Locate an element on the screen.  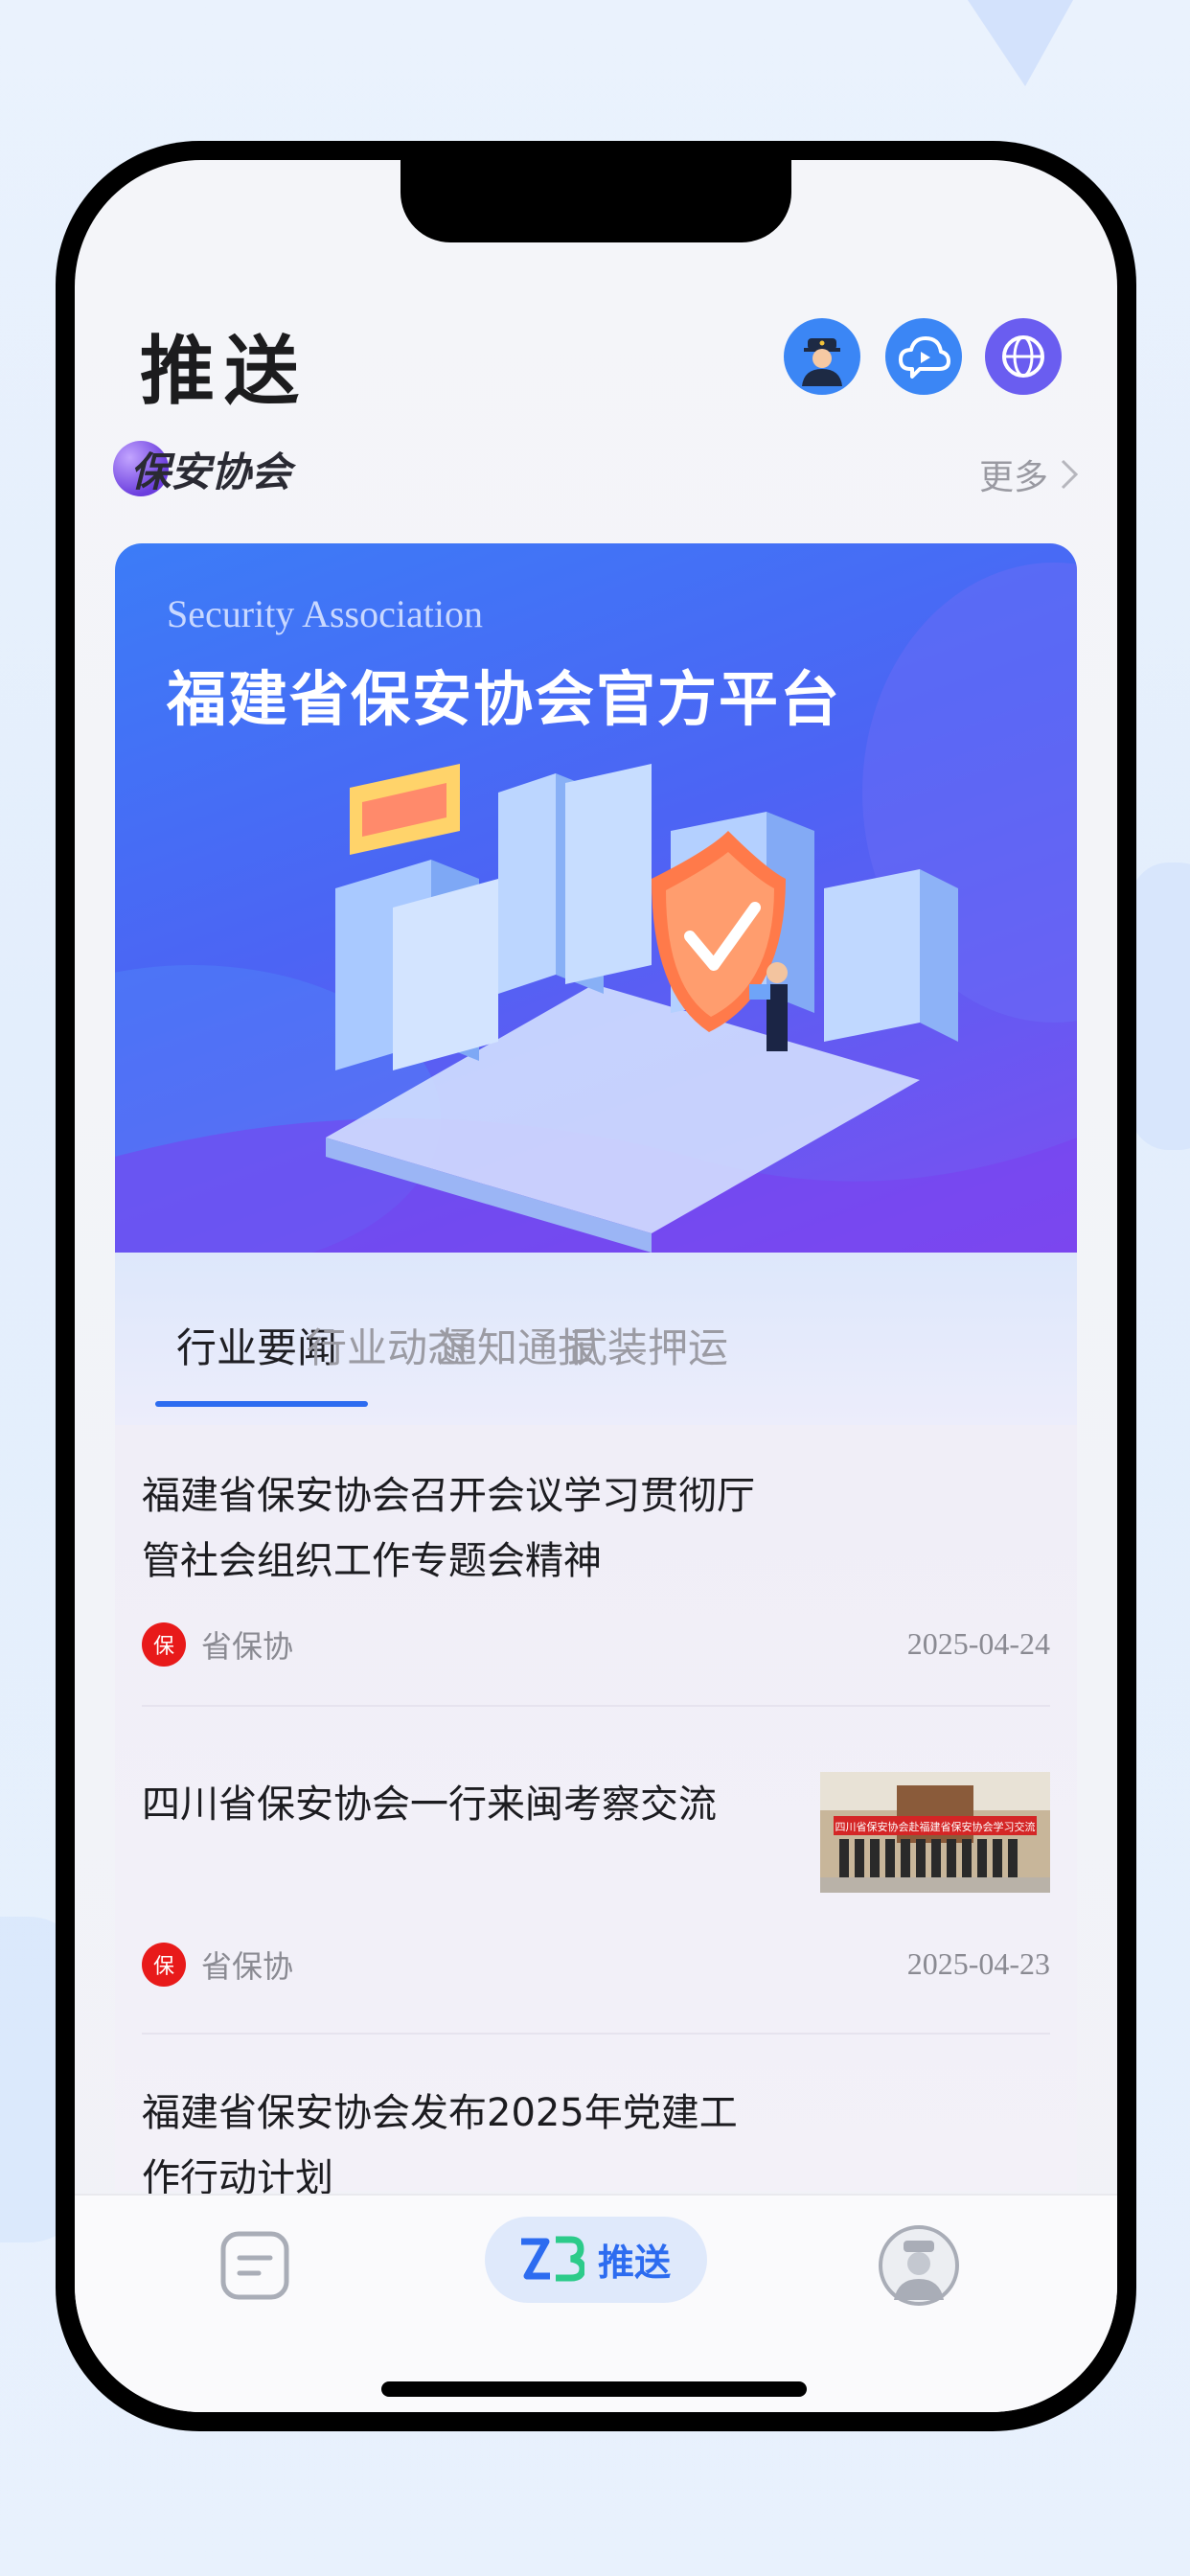
section-brand: 保安协会 is located at coordinates (202, 468).